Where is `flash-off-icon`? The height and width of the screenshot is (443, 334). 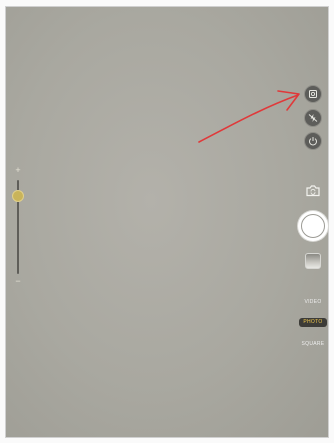 flash-off-icon is located at coordinates (313, 118).